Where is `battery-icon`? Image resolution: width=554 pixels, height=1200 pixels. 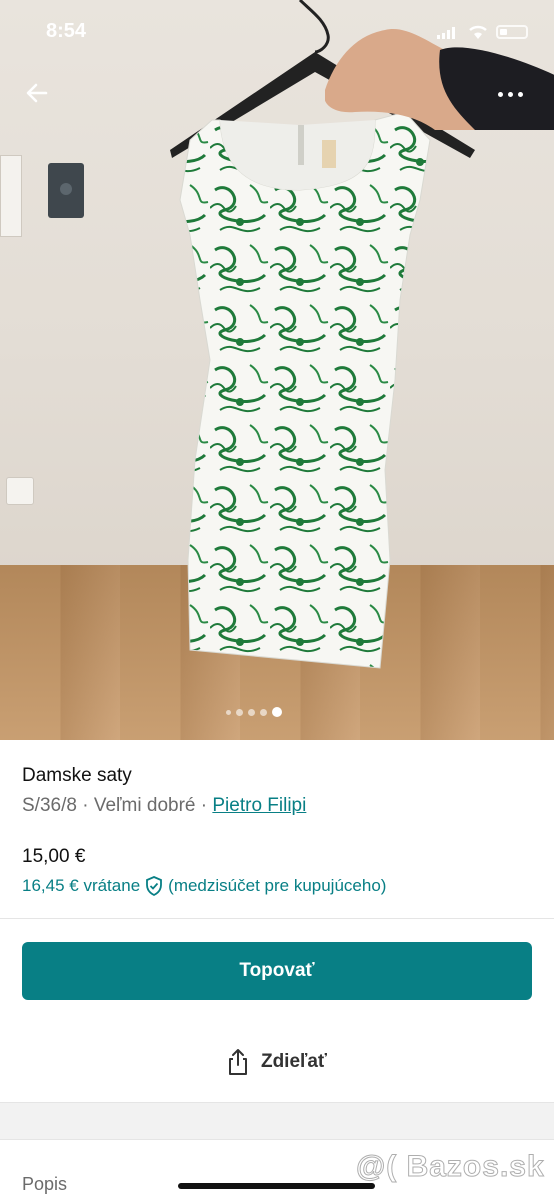
battery-icon is located at coordinates (512, 32).